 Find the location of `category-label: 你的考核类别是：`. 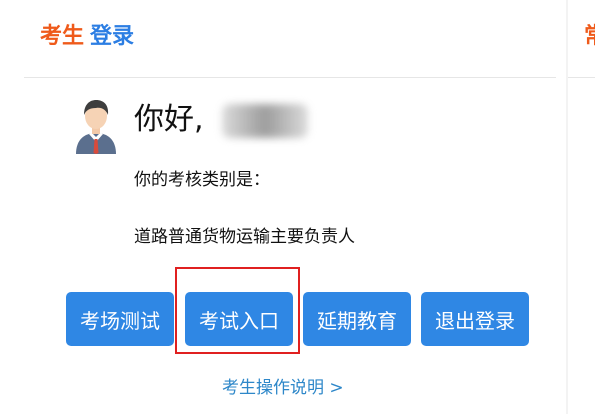

category-label: 你的考核类别是： is located at coordinates (202, 180).